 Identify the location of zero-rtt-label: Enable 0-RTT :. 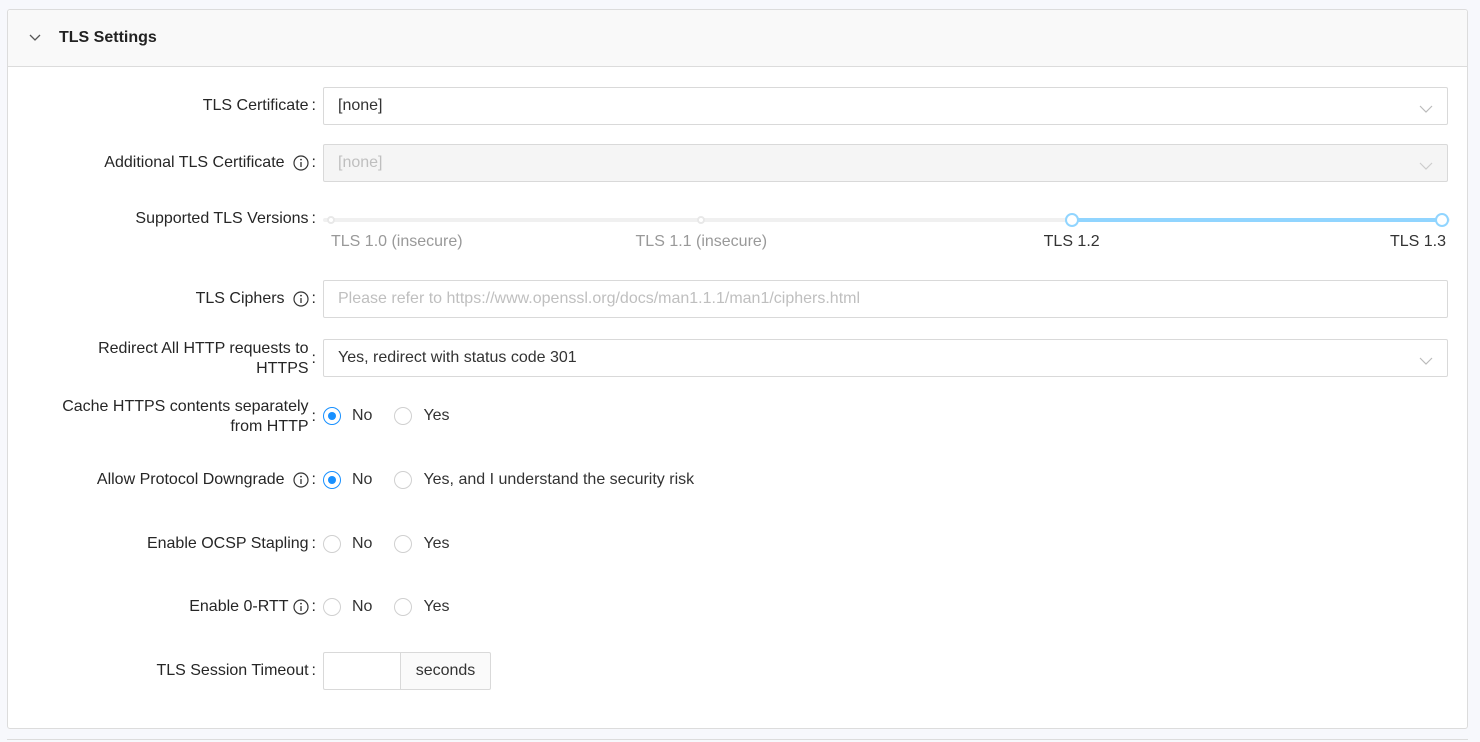
(252, 606).